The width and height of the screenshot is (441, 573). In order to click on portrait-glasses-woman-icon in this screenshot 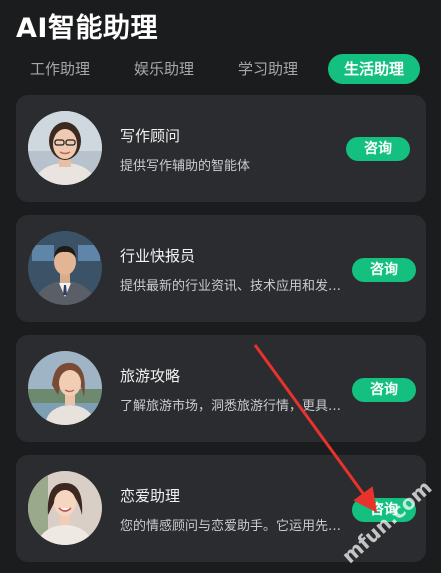, I will do `click(65, 148)`.